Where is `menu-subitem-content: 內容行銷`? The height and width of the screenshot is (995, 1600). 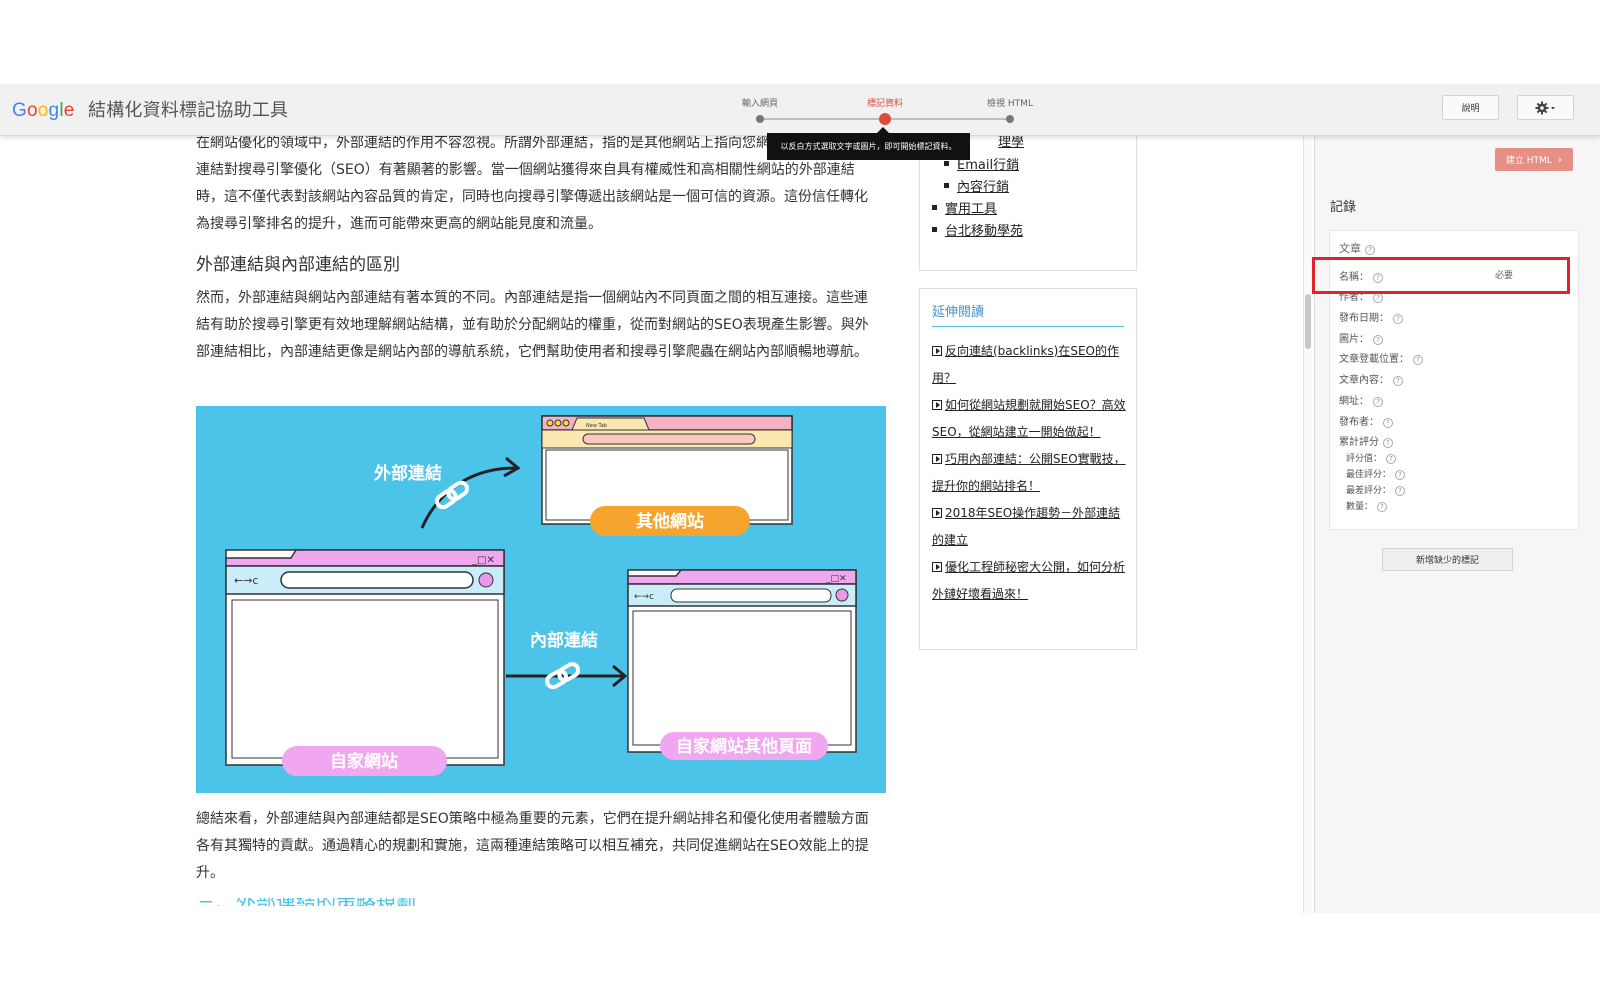 menu-subitem-content: 內容行銷 is located at coordinates (976, 185).